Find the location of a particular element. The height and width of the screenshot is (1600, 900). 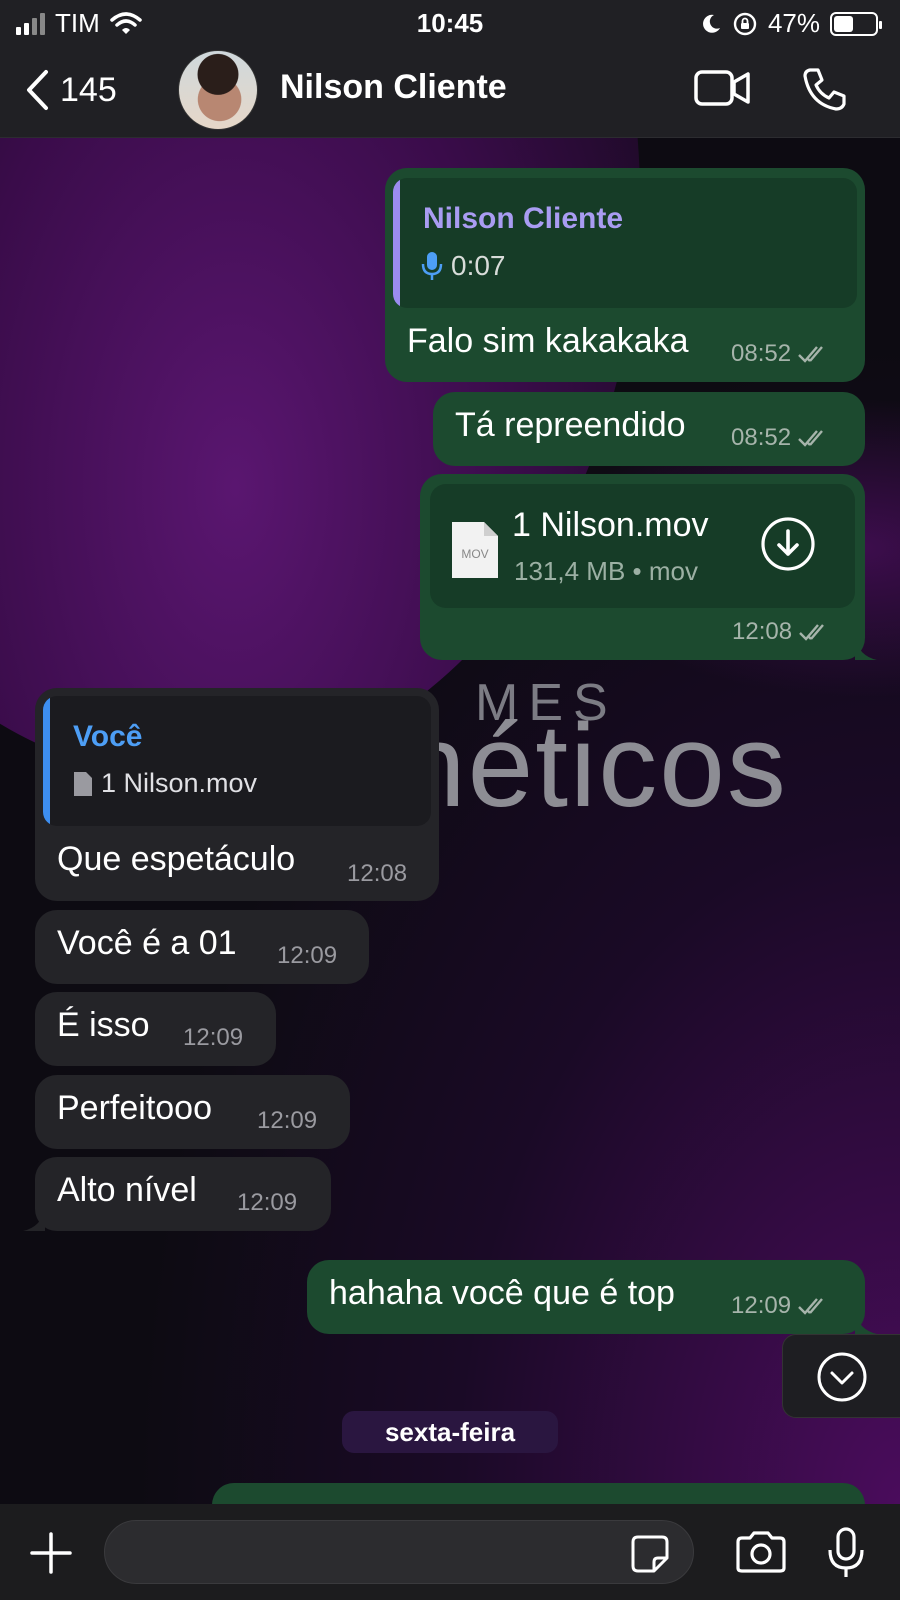

reply-preview: Você 1 Nilson.mov is located at coordinates (237, 761).